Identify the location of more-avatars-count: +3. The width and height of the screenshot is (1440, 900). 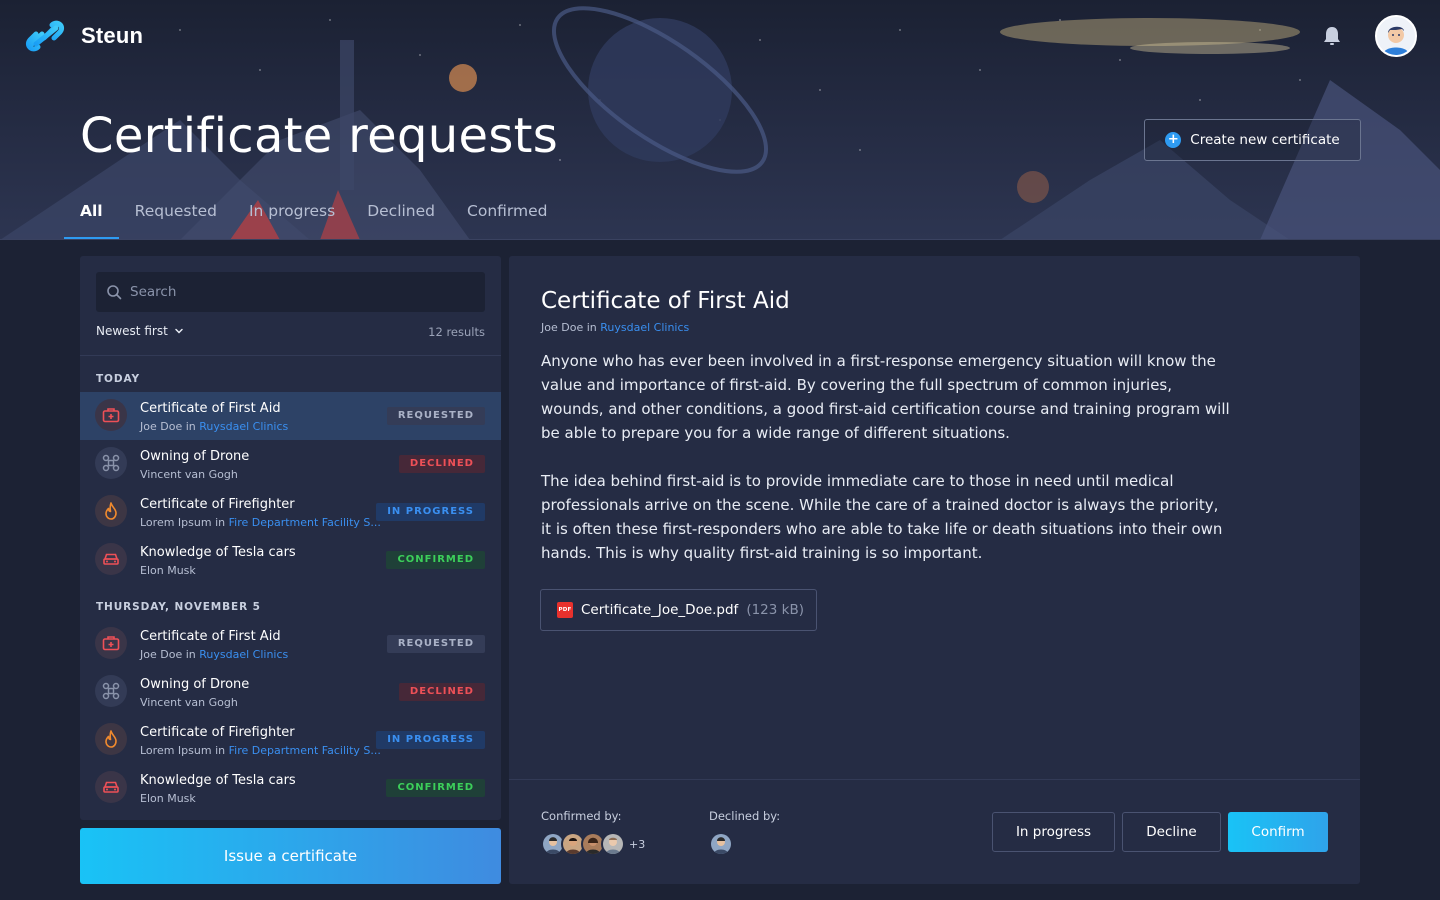
(637, 844).